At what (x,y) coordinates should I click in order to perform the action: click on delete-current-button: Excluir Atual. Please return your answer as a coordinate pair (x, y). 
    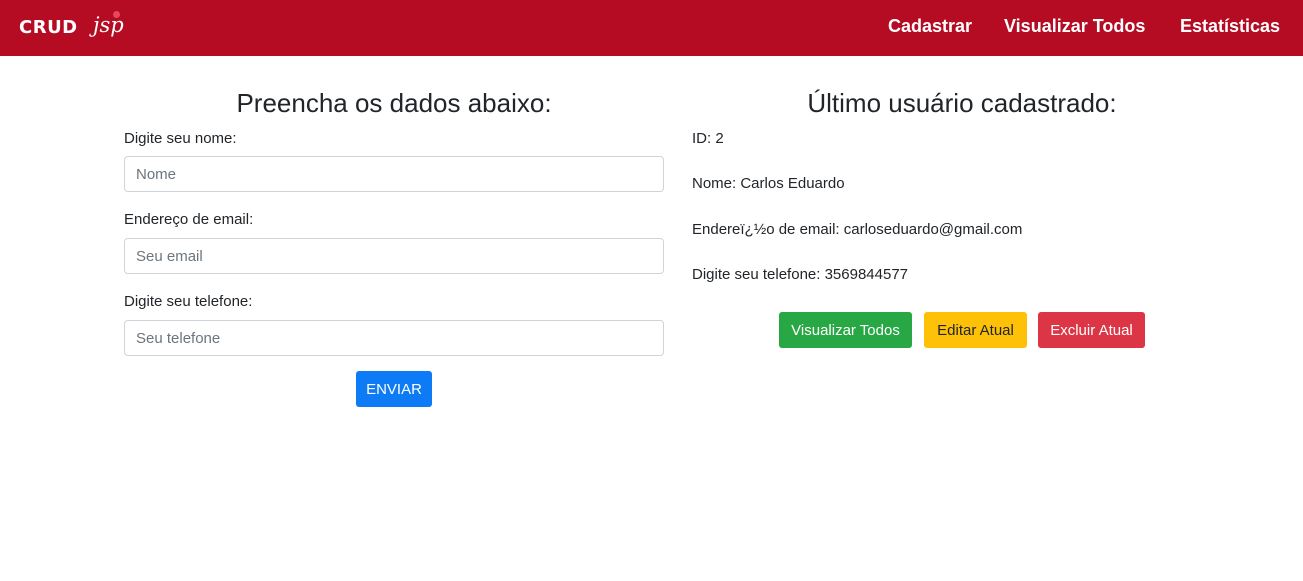
    Looking at the image, I should click on (1091, 330).